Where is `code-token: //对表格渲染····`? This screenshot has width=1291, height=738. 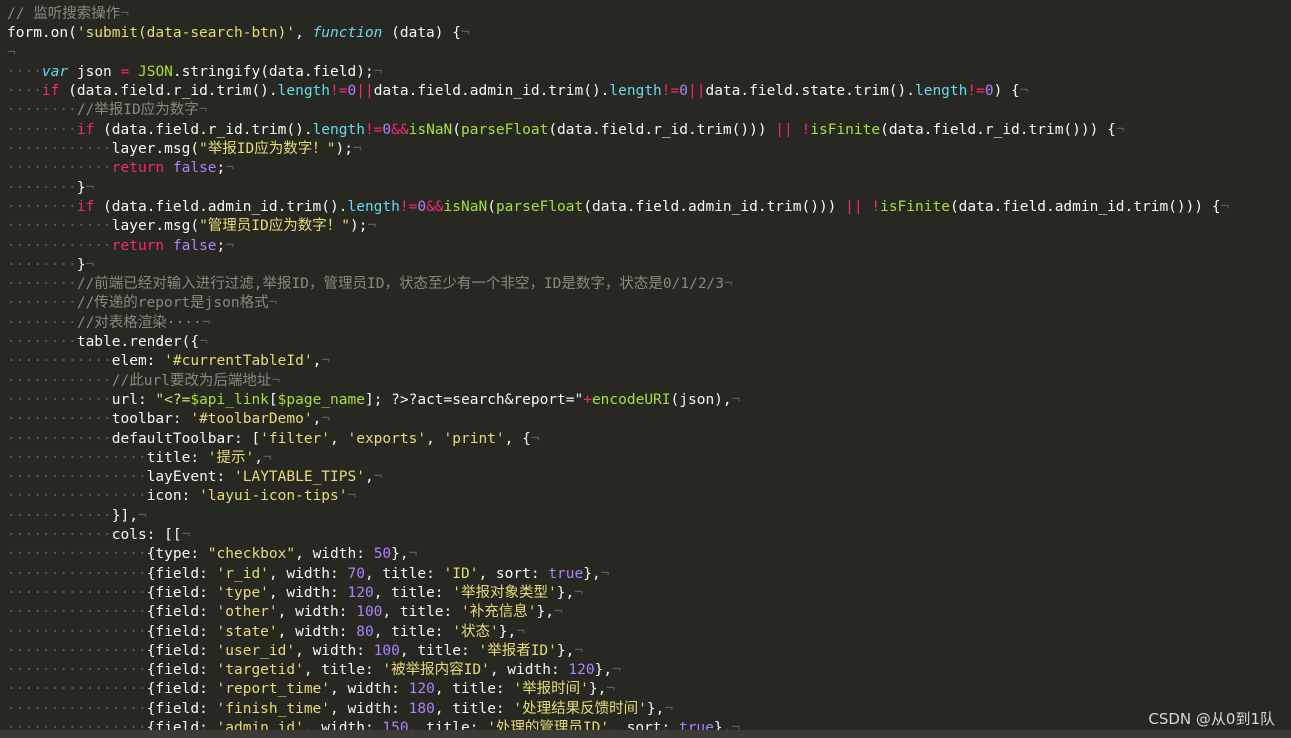
code-token: //对表格渲染···· is located at coordinates (139, 322).